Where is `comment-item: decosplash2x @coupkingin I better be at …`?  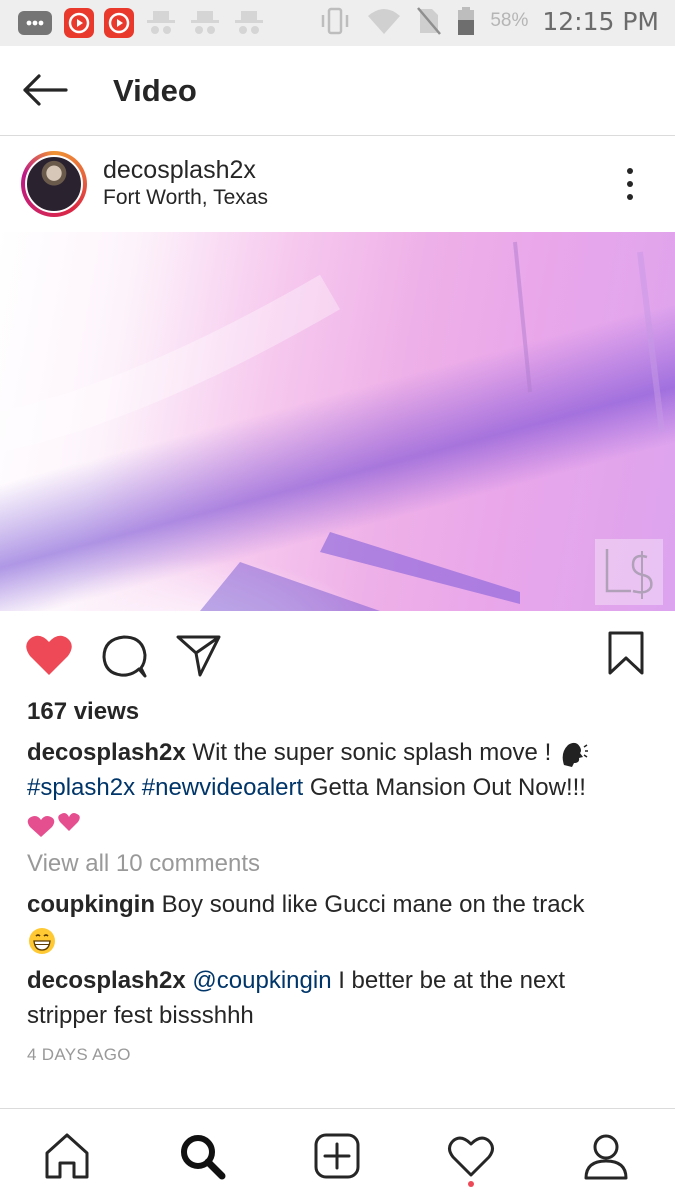 comment-item: decosplash2x @coupkingin I better be at … is located at coordinates (337, 998).